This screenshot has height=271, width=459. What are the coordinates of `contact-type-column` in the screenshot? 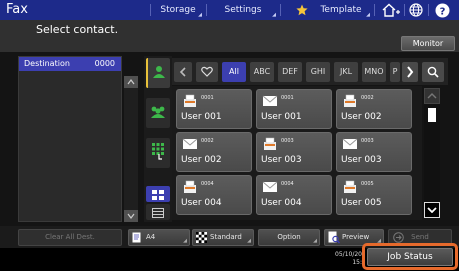 It's located at (158, 139).